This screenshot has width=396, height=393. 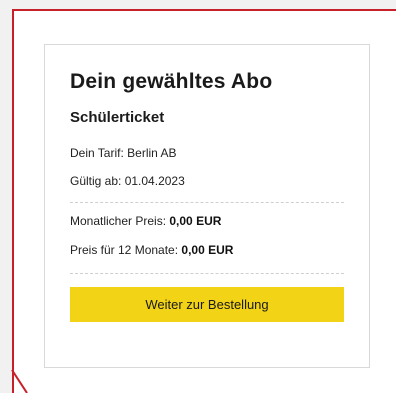 I want to click on continue-to-order-button: Weiter zur Bestellung, so click(x=207, y=304).